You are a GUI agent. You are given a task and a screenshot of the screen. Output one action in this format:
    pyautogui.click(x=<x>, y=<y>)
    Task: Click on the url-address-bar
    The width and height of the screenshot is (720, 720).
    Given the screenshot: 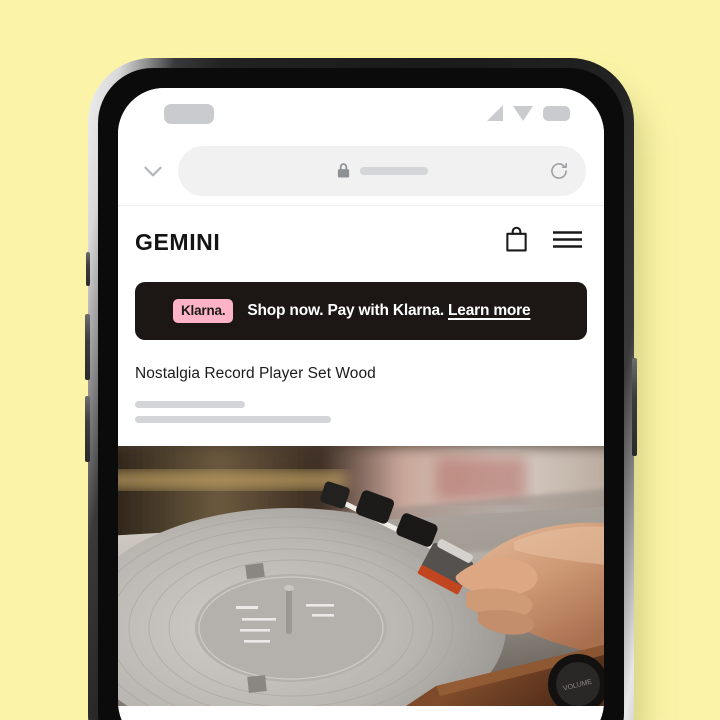 What is the action you would take?
    pyautogui.click(x=382, y=170)
    